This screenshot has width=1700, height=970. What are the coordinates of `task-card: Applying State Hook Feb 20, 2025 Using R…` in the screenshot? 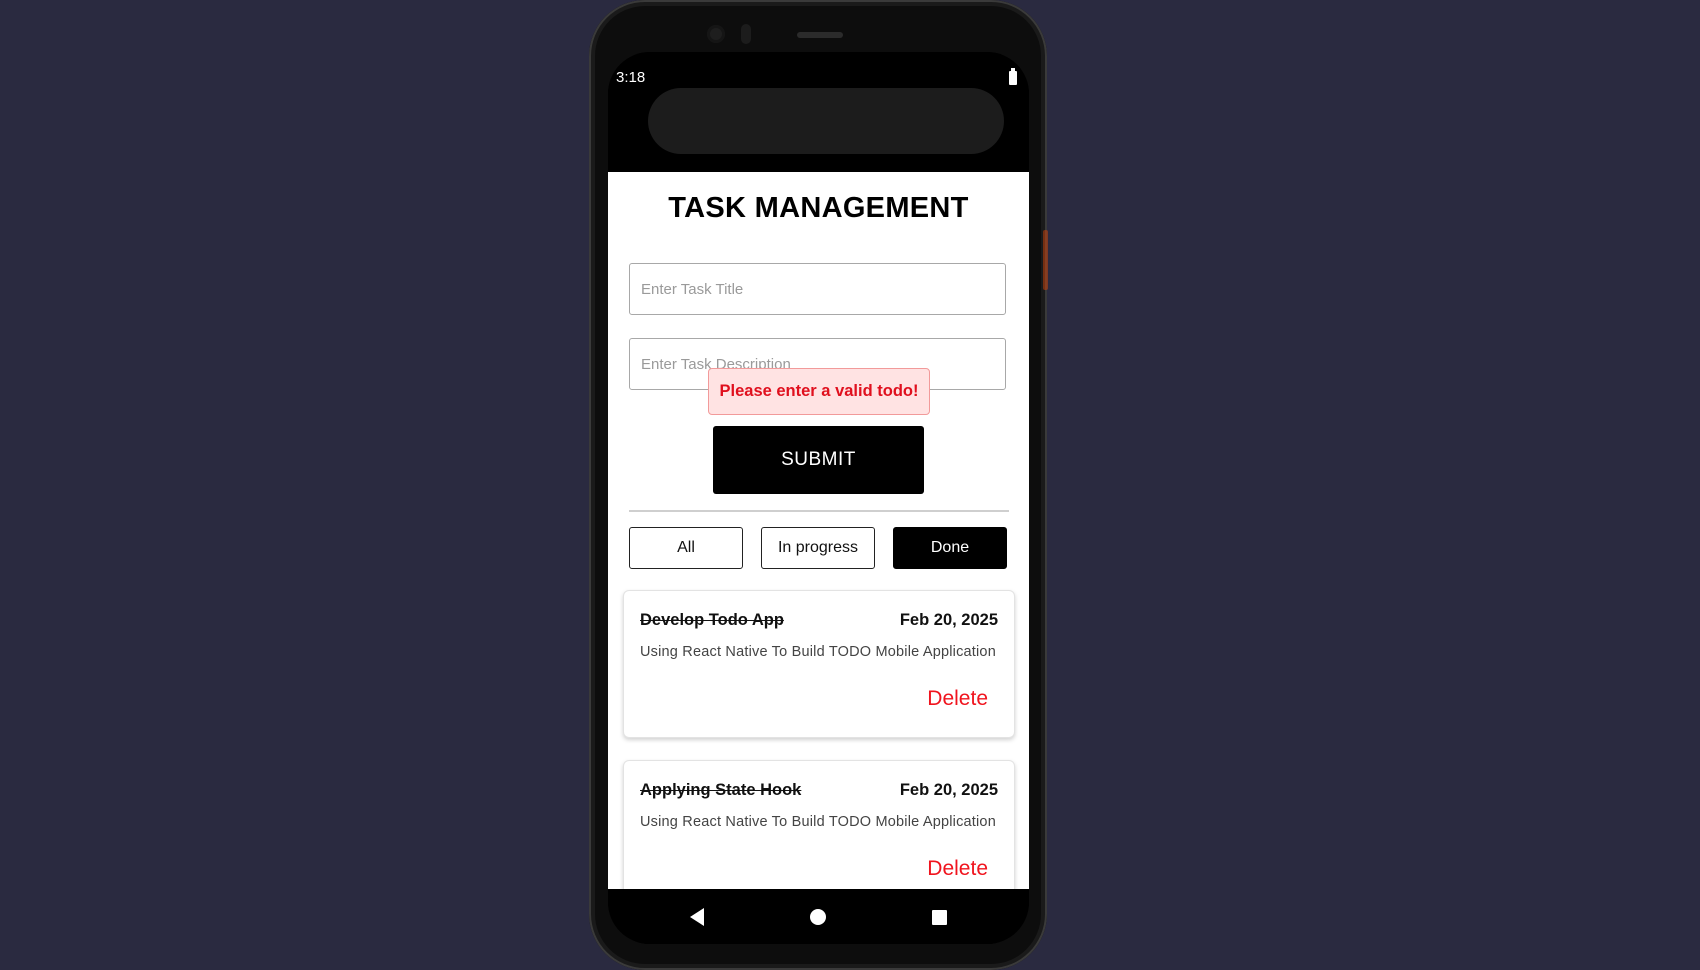 It's located at (819, 824).